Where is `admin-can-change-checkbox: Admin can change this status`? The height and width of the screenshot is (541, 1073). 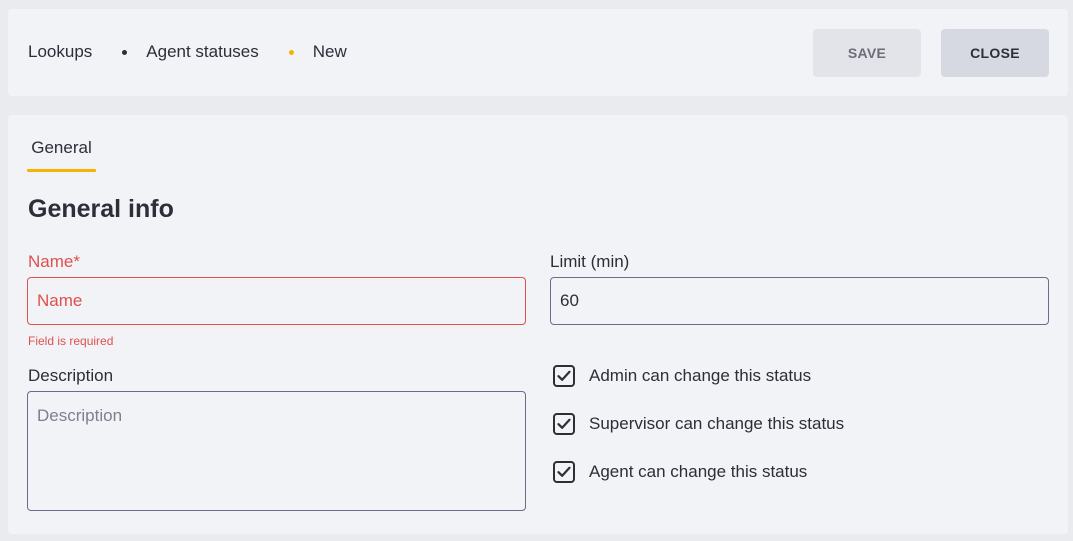 admin-can-change-checkbox: Admin can change this status is located at coordinates (682, 376).